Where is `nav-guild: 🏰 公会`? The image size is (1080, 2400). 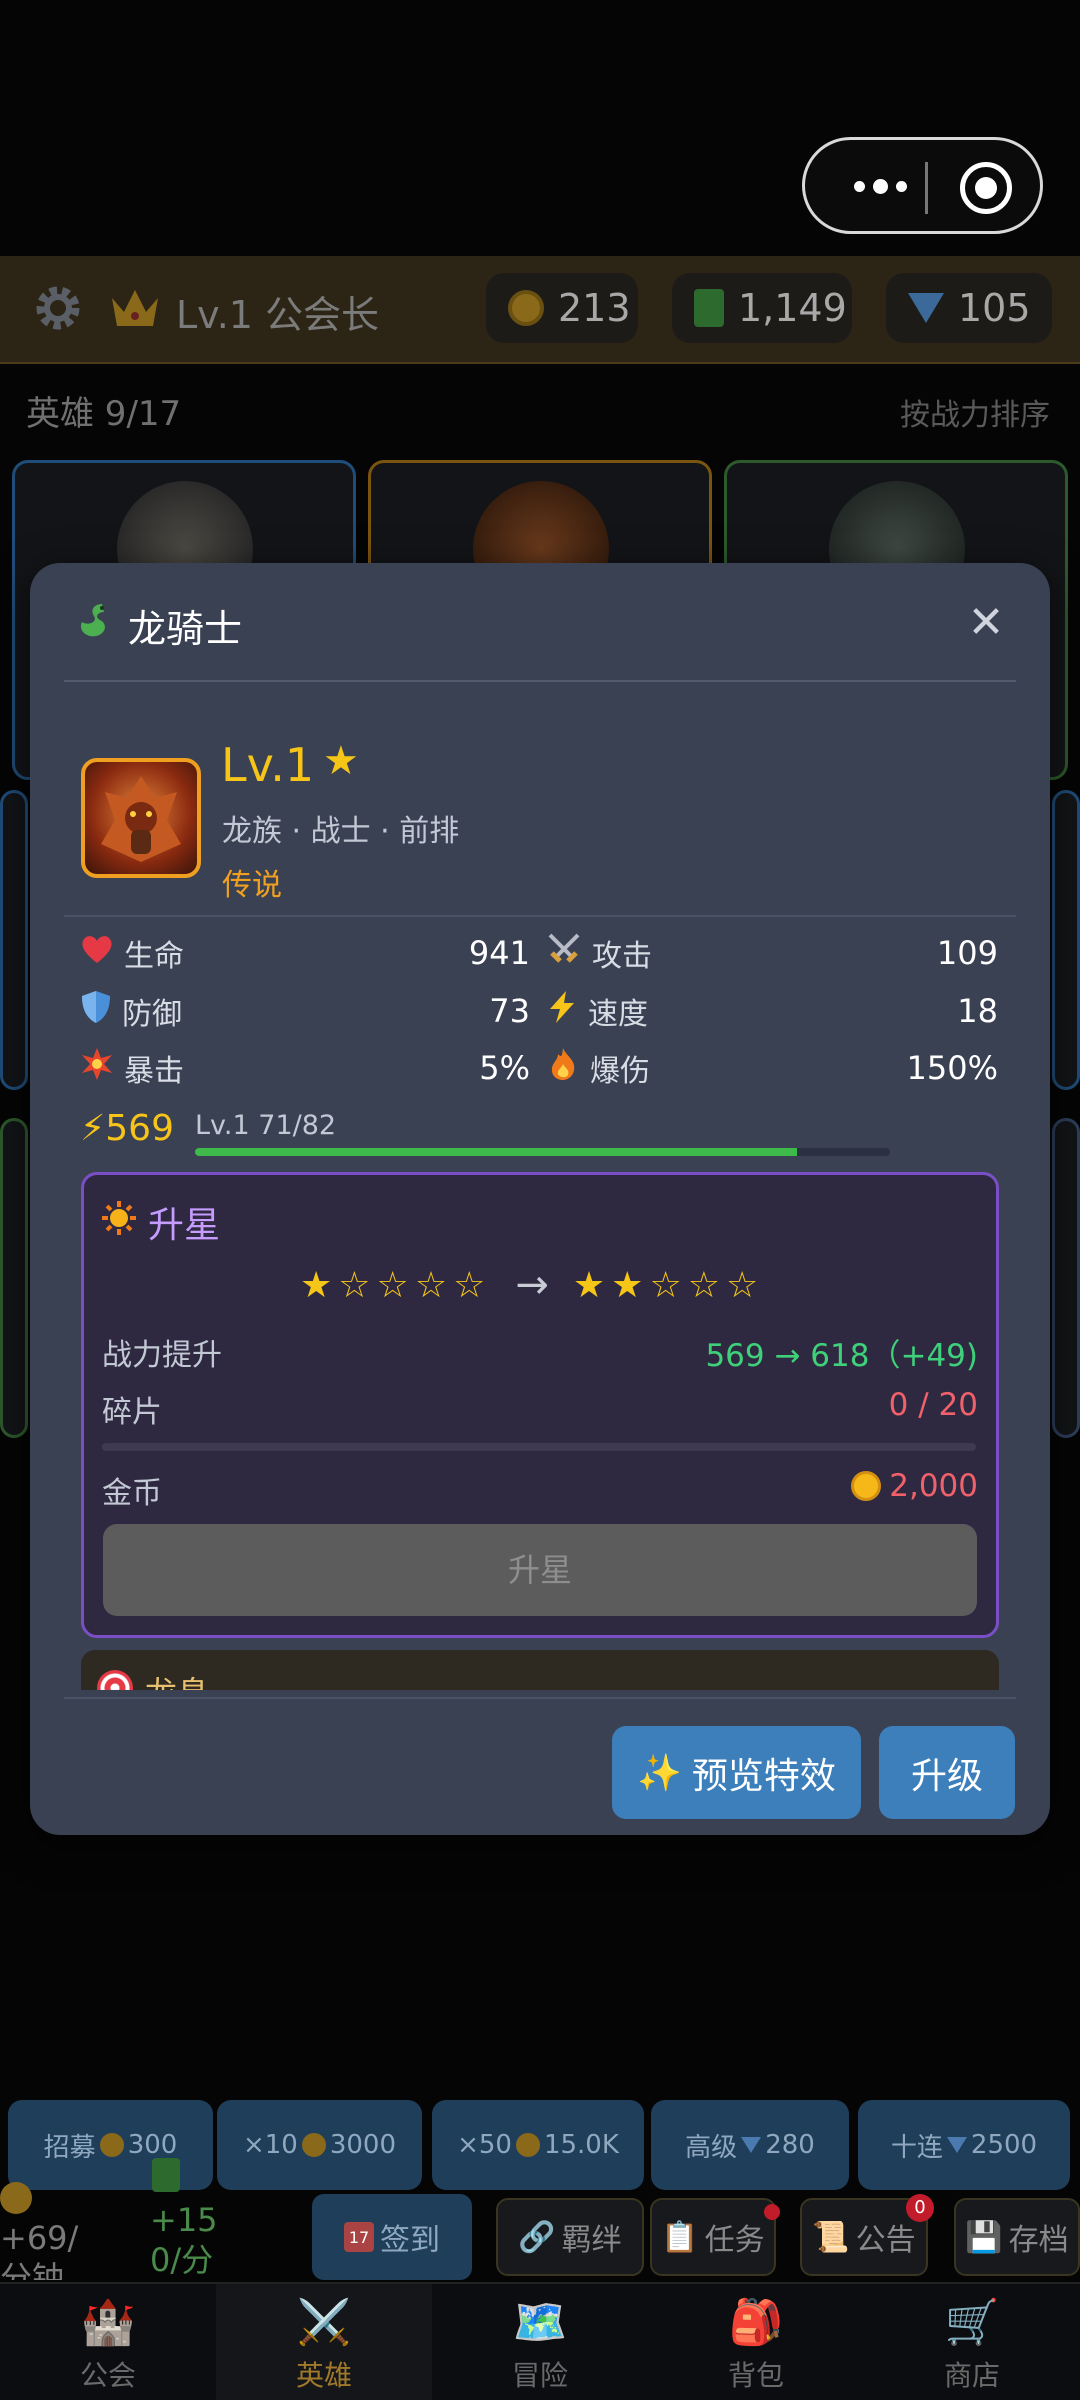 nav-guild: 🏰 公会 is located at coordinates (108, 2346).